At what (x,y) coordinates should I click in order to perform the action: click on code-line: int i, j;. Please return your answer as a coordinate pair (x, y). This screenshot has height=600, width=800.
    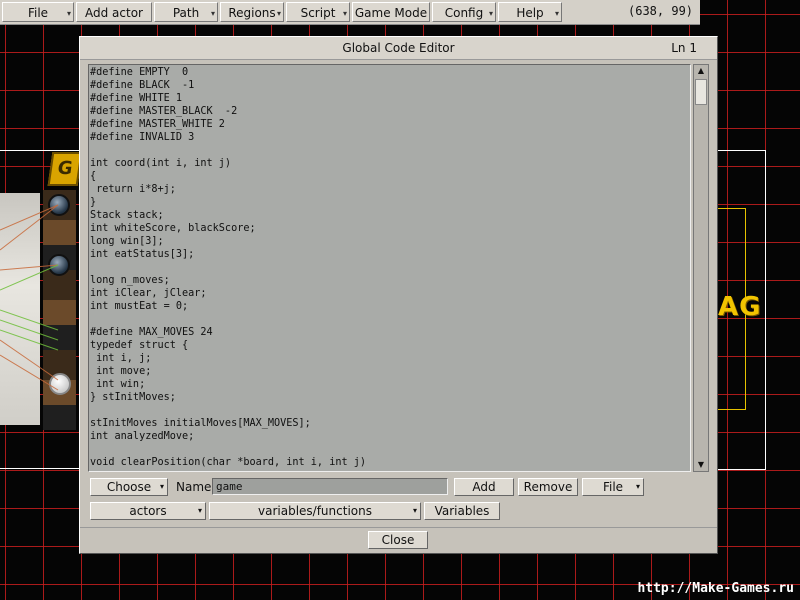
    Looking at the image, I should click on (121, 358).